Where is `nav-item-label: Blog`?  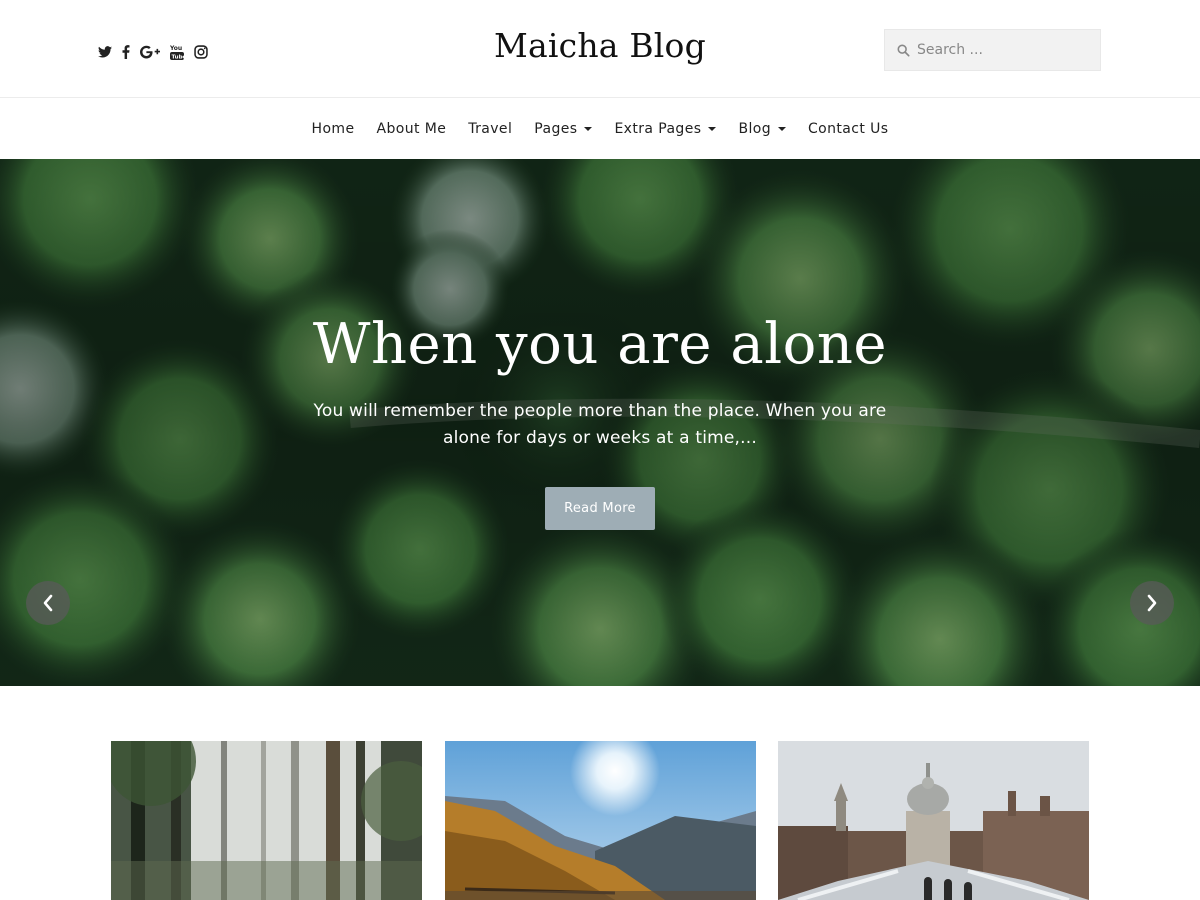
nav-item-label: Blog is located at coordinates (754, 128).